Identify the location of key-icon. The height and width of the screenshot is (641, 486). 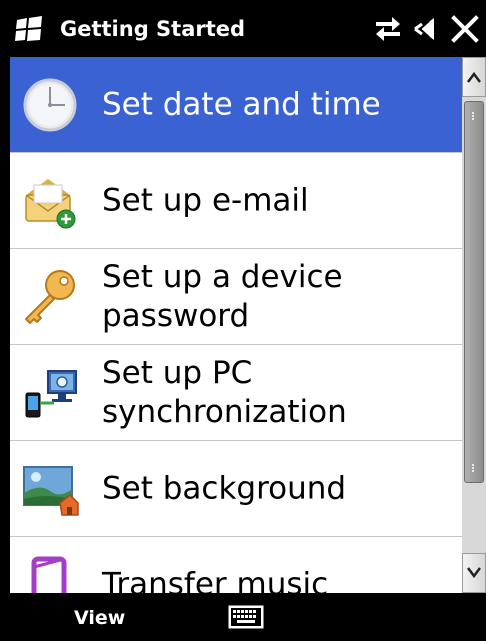
(50, 297).